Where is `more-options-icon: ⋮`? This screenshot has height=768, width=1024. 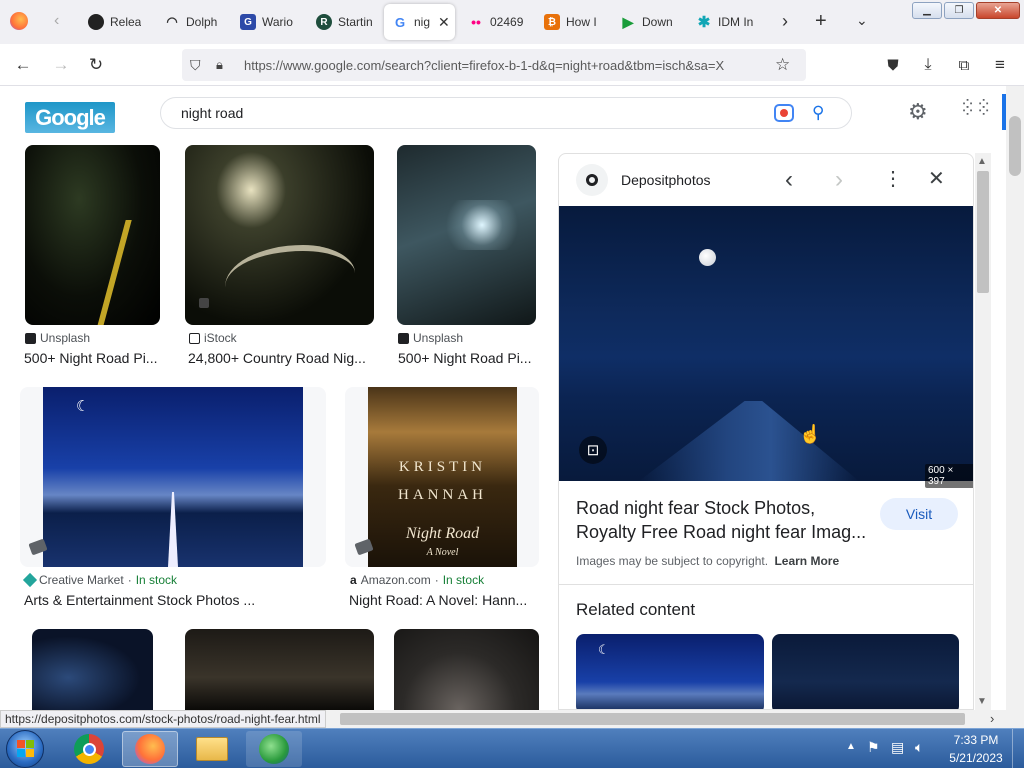
more-options-icon: ⋮ is located at coordinates (893, 178).